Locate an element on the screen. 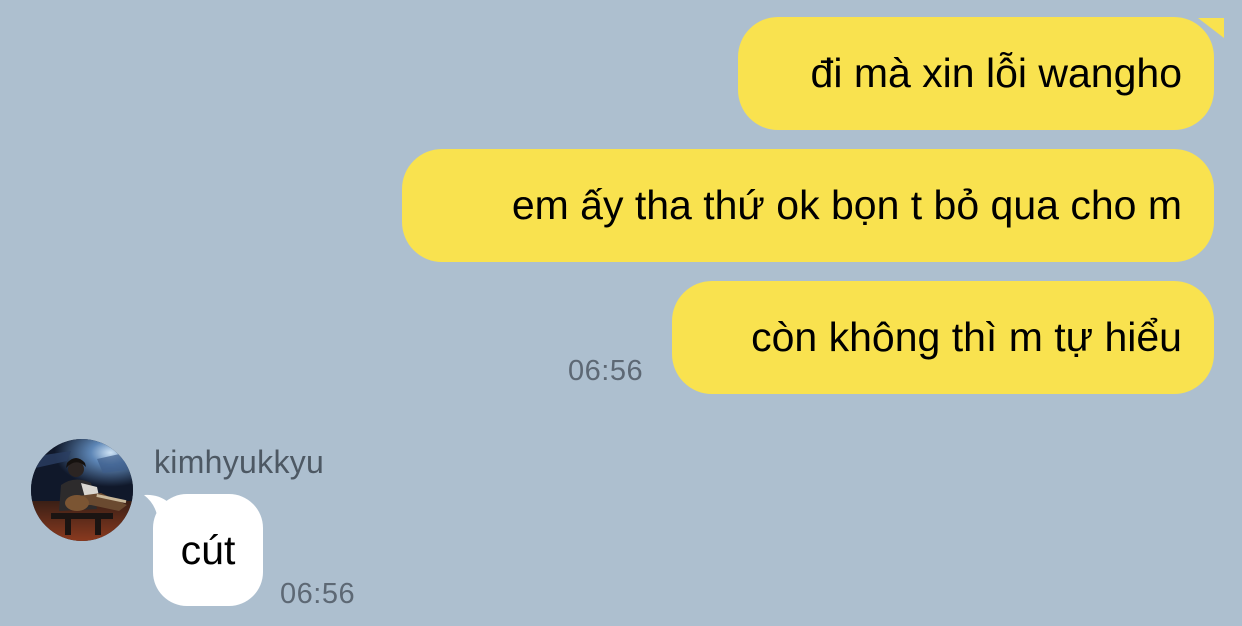  outgoing-message-bubble: đi mà xin lỗi wangho is located at coordinates (976, 73).